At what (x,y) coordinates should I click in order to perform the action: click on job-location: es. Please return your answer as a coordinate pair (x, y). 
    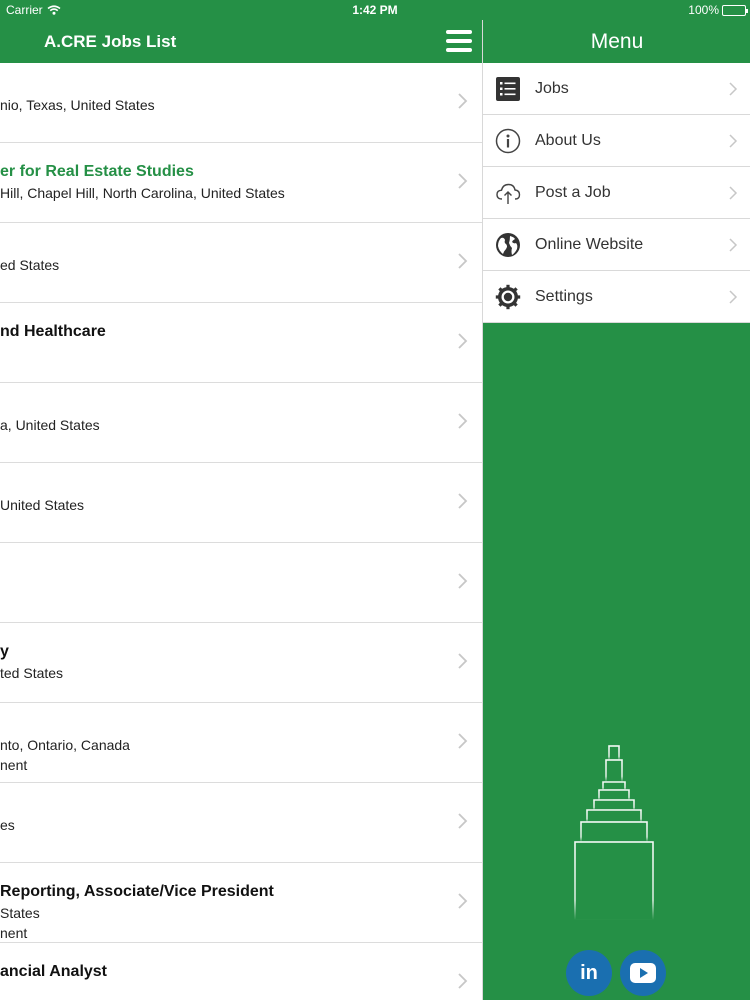
    Looking at the image, I should click on (7, 825).